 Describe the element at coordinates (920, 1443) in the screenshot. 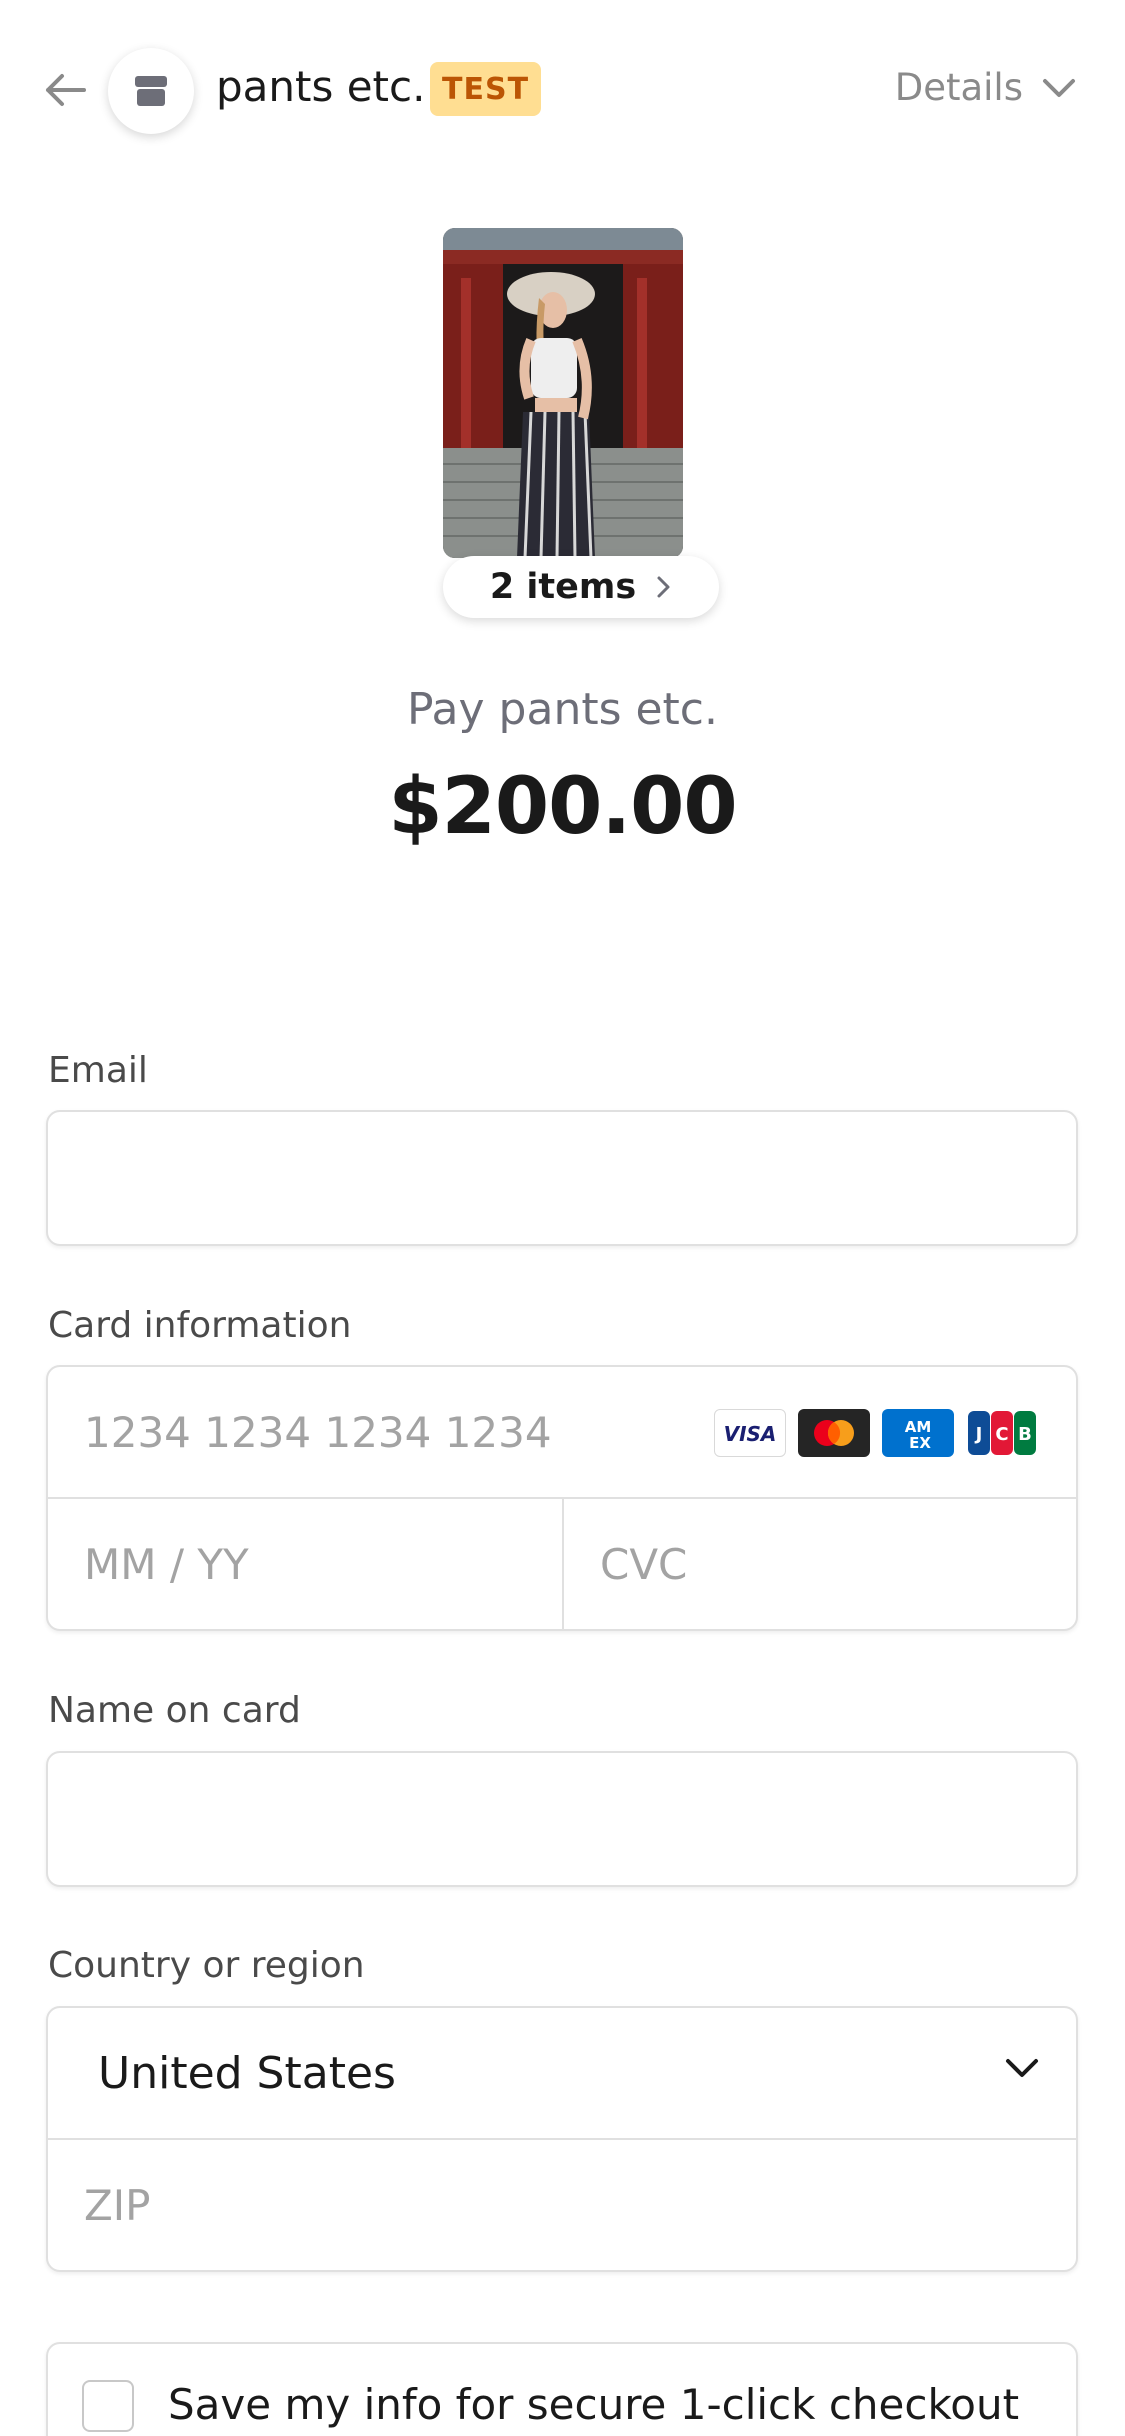

I see `svg-text: EX` at that location.